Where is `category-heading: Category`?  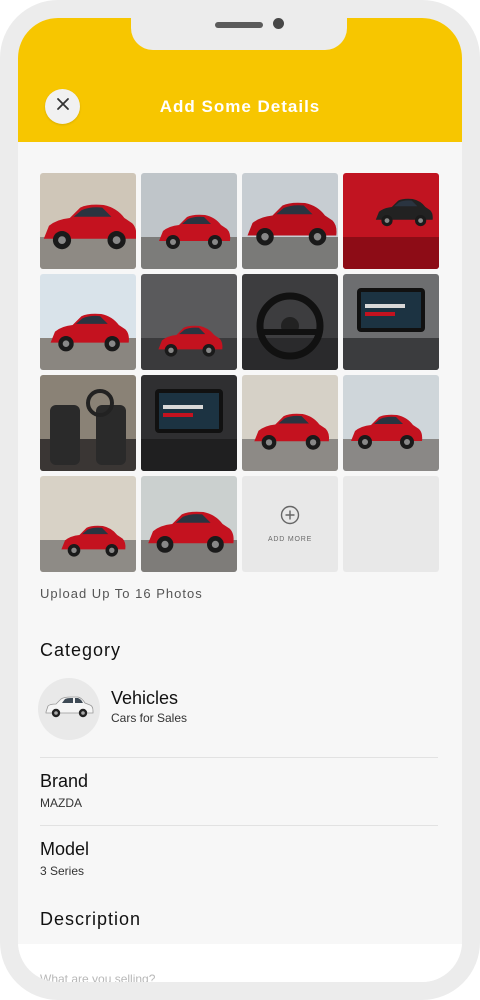 category-heading: Category is located at coordinates (81, 650).